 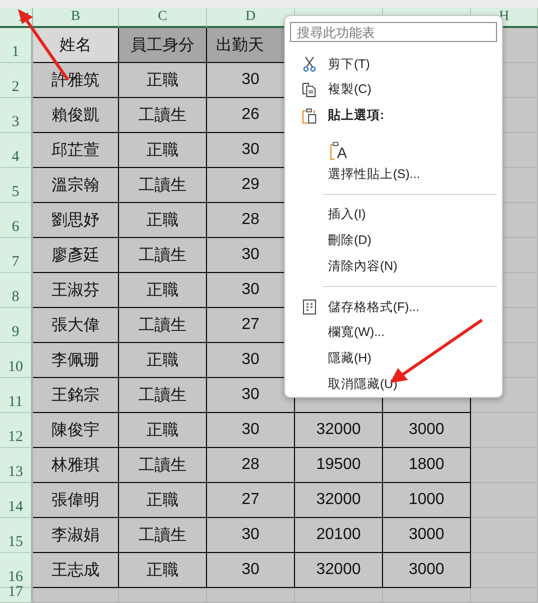 What do you see at coordinates (16, 45) in the screenshot?
I see `row-header: 1` at bounding box center [16, 45].